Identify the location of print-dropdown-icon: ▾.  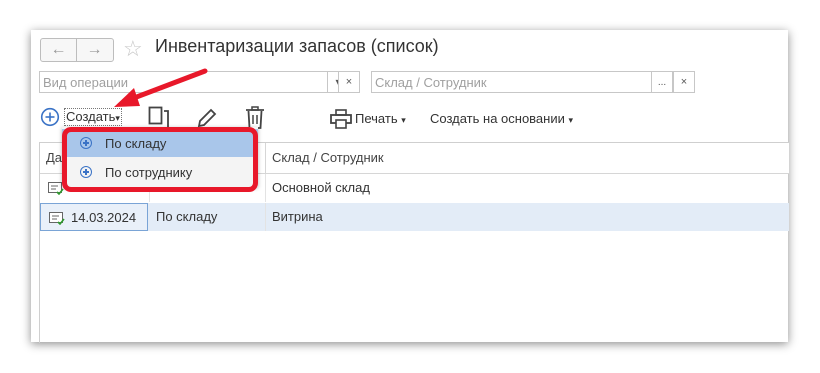
(403, 120).